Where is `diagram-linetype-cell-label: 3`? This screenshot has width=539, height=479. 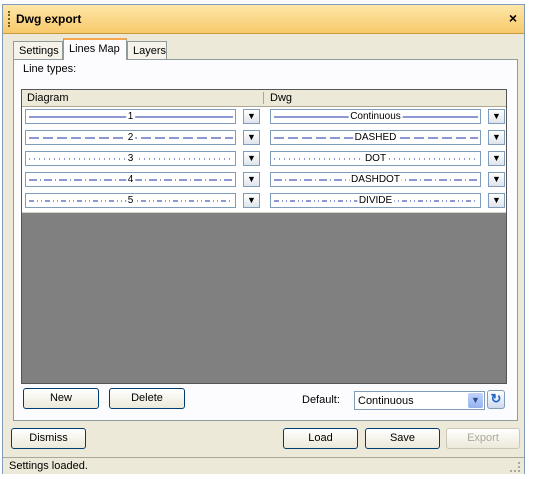
diagram-linetype-cell-label: 3 is located at coordinates (130, 158).